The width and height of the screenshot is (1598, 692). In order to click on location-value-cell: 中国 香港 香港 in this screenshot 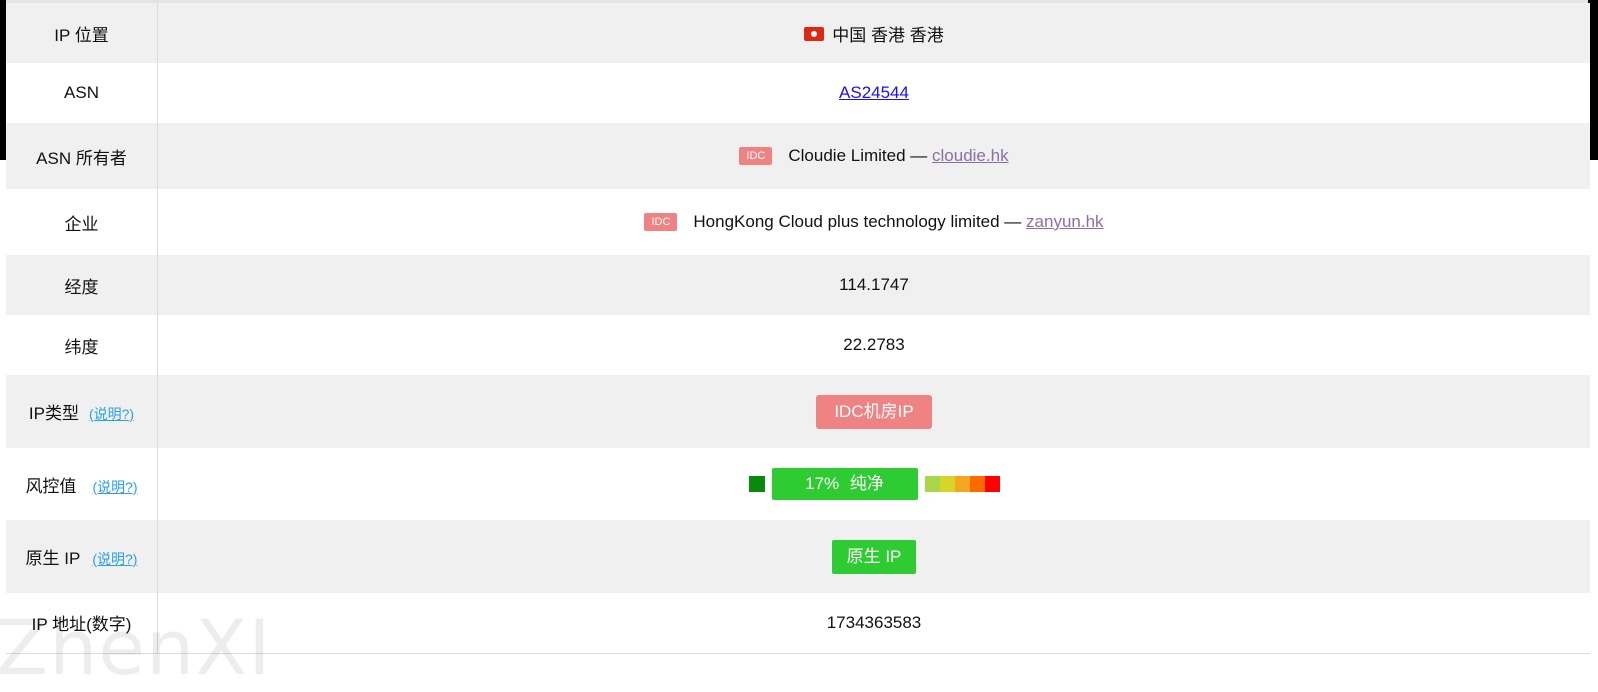, I will do `click(874, 33)`.